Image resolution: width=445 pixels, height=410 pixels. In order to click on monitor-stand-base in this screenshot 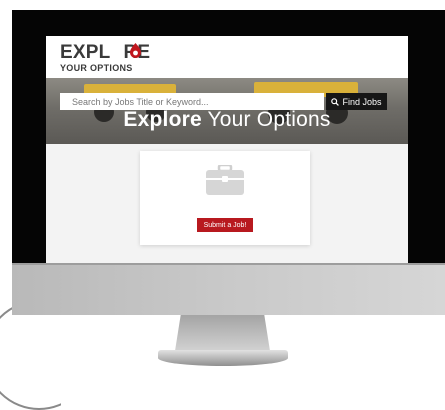, I will do `click(223, 358)`.